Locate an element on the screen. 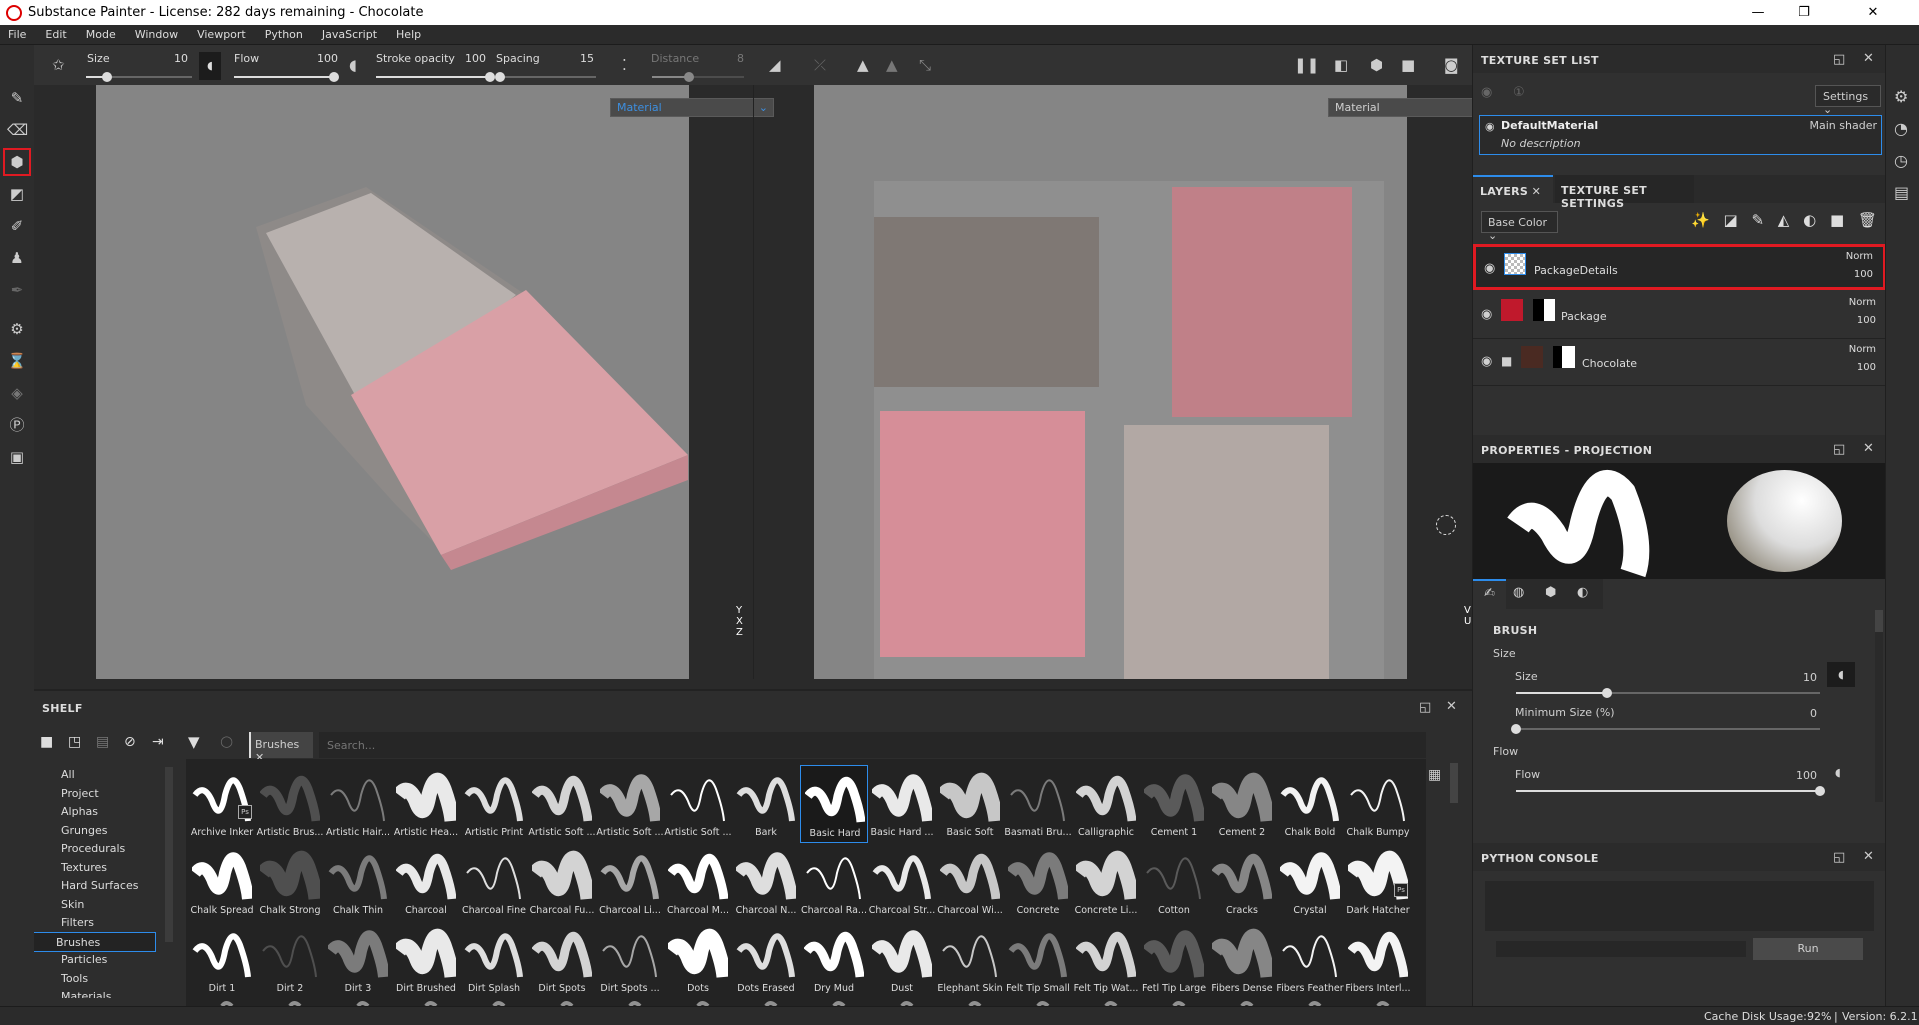  grid-view-icon: ▦ is located at coordinates (1434, 775).